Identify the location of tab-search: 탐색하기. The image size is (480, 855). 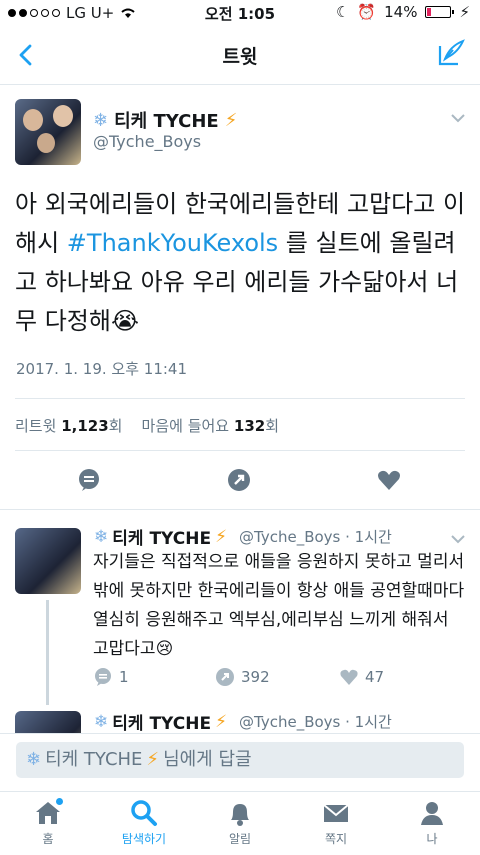
(144, 822).